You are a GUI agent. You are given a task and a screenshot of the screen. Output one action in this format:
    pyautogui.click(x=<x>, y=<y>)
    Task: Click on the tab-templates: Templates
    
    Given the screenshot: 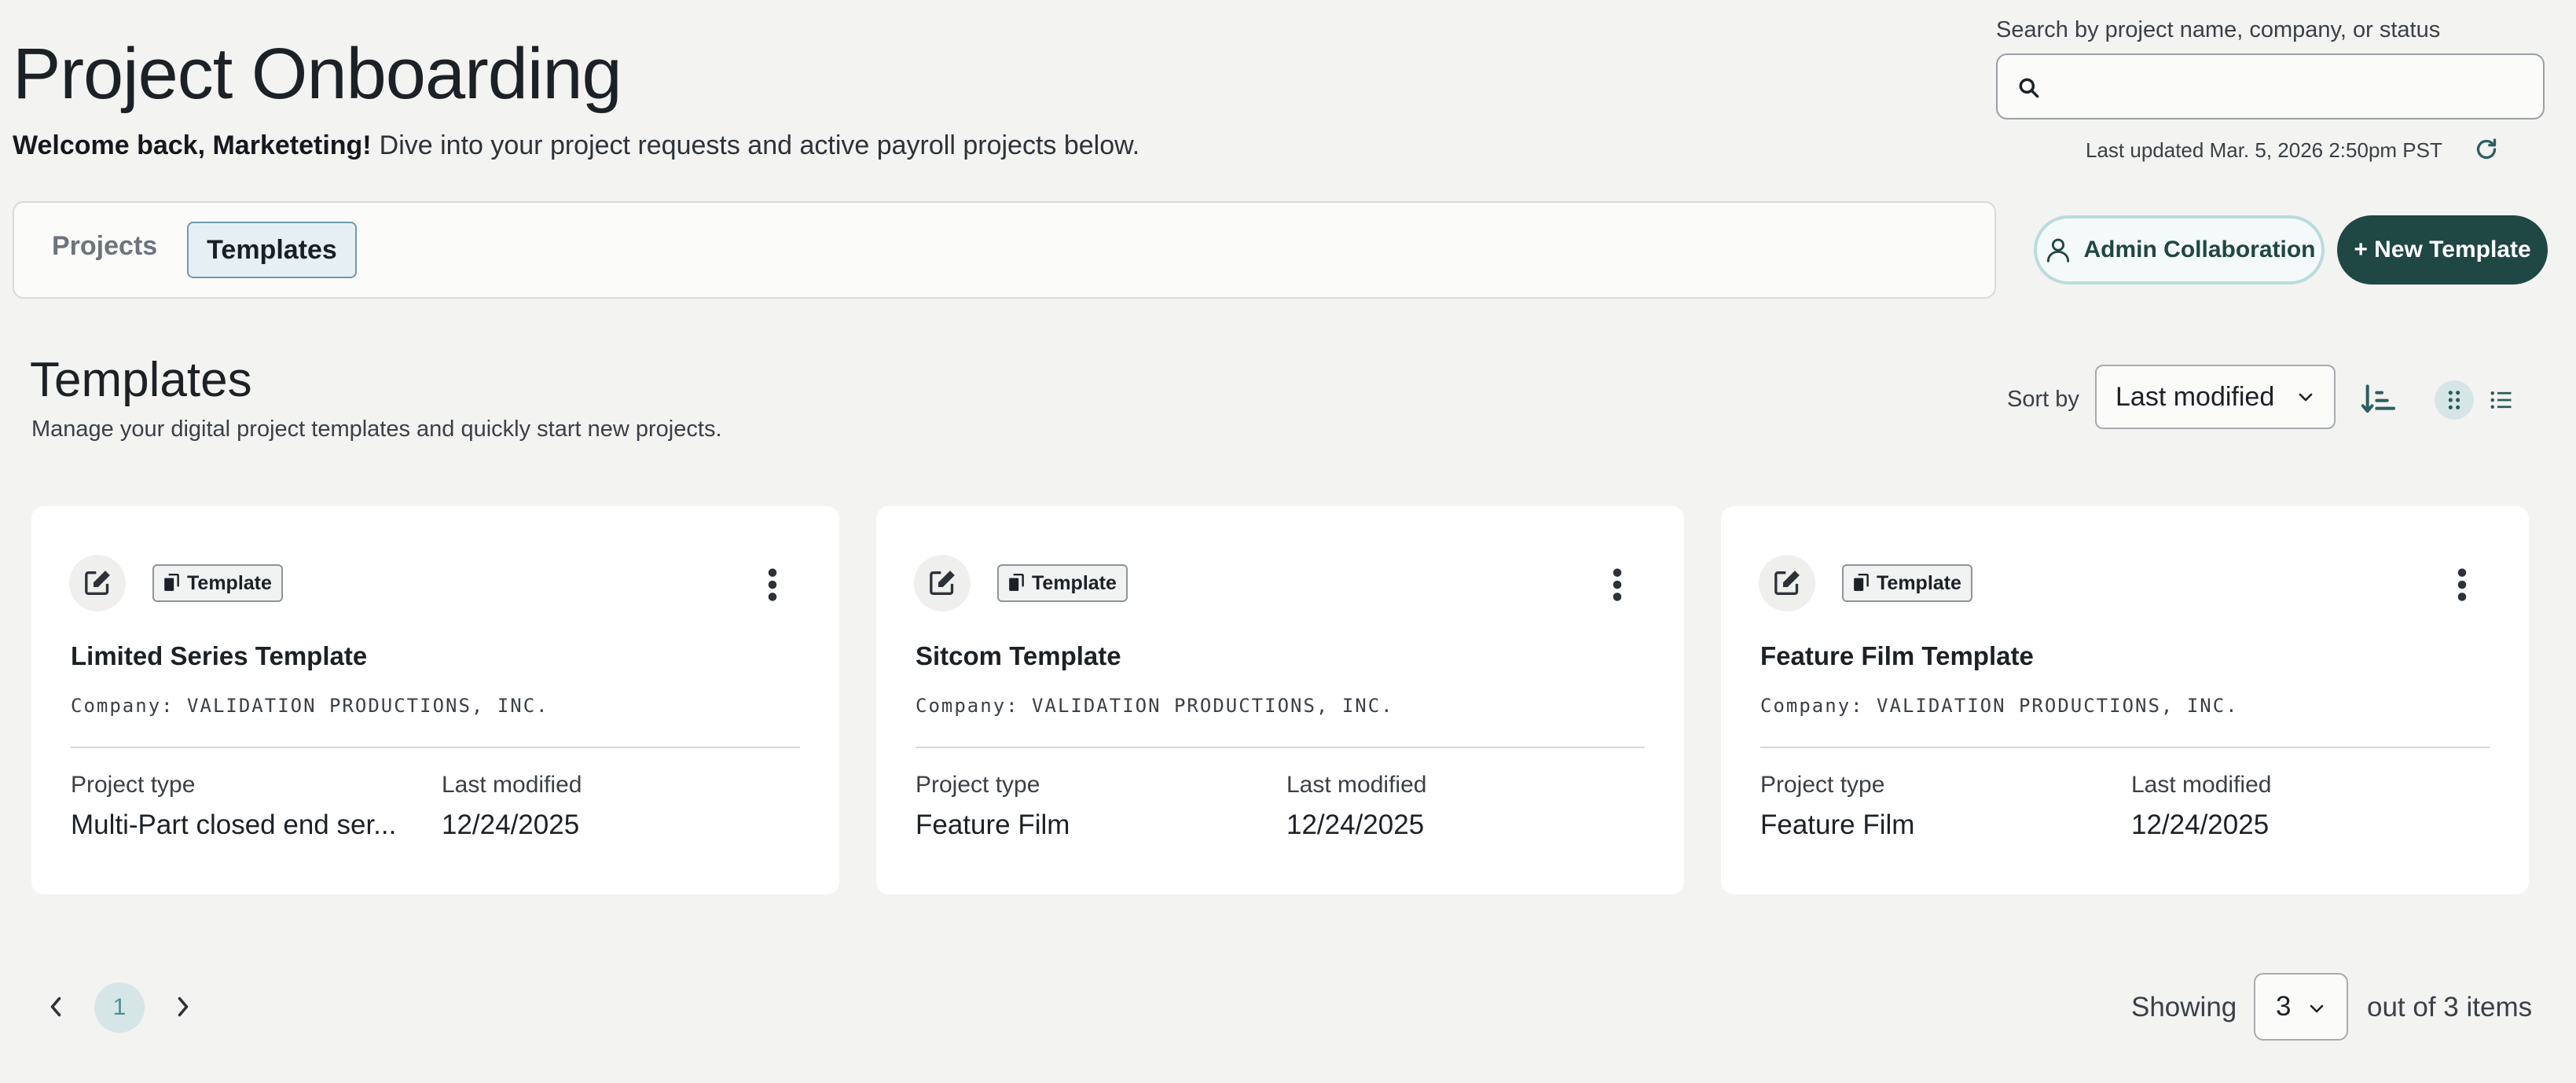 What is the action you would take?
    pyautogui.click(x=272, y=250)
    